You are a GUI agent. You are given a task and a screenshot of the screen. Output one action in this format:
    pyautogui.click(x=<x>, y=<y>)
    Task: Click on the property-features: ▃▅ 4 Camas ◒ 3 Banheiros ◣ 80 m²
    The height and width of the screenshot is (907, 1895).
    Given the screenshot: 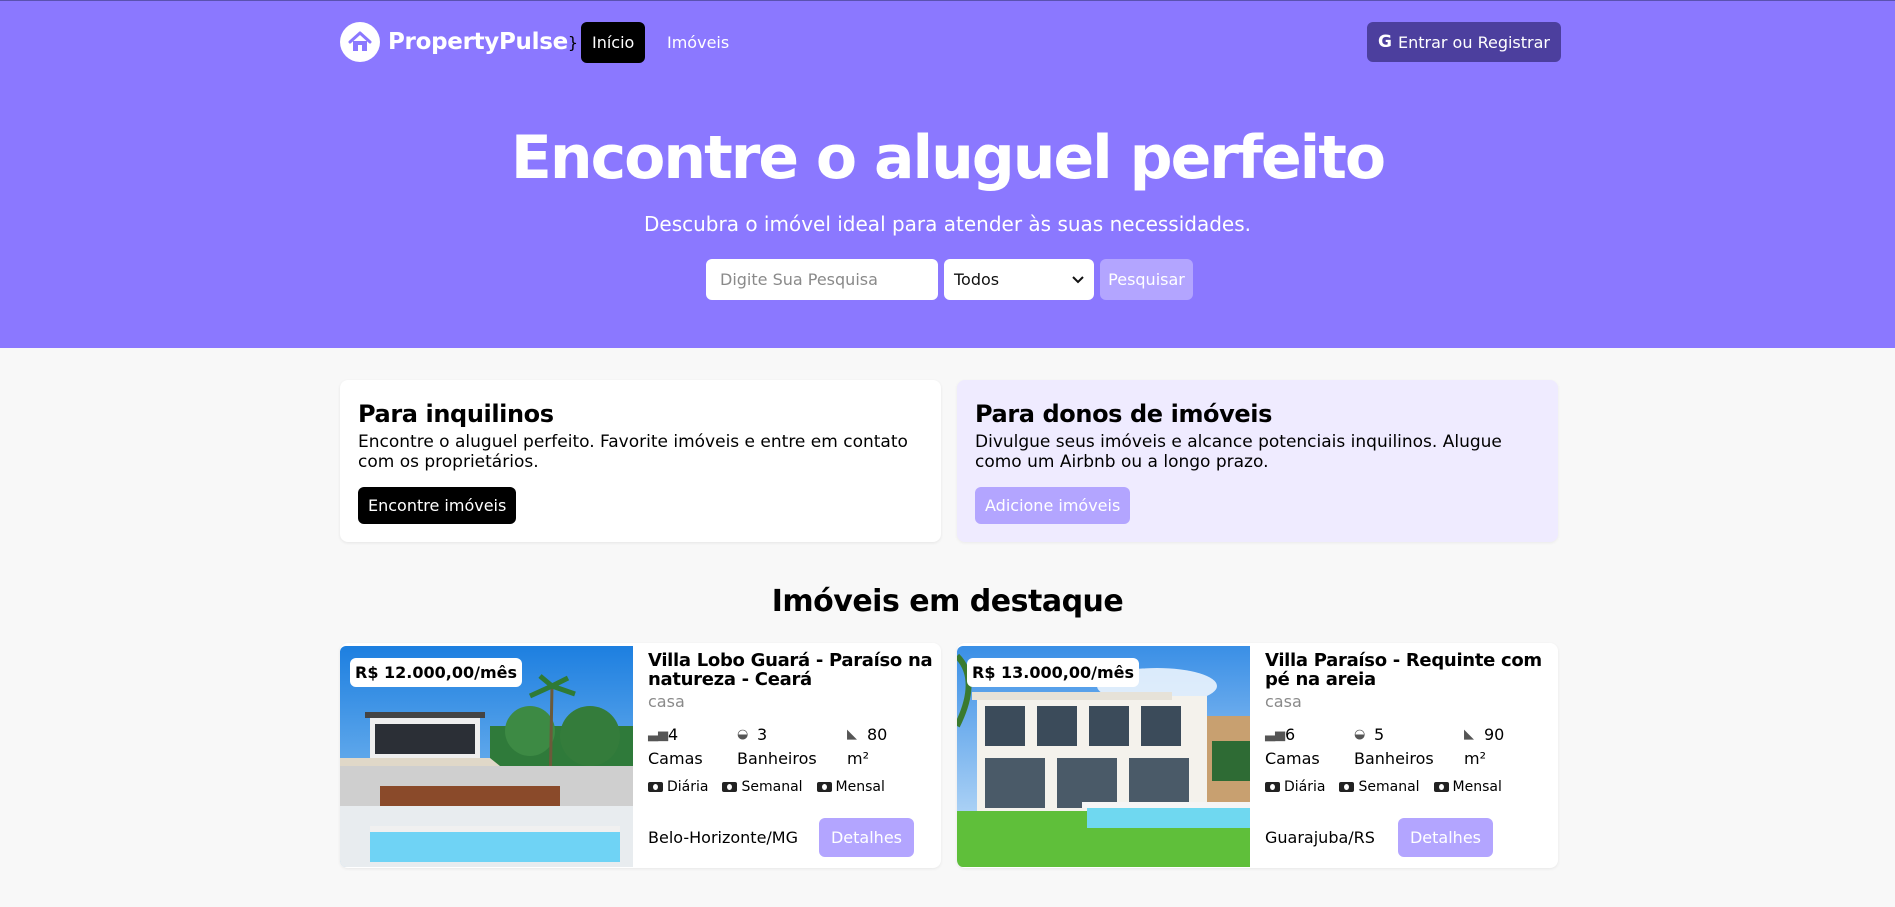 What is the action you would take?
    pyautogui.click(x=790, y=747)
    